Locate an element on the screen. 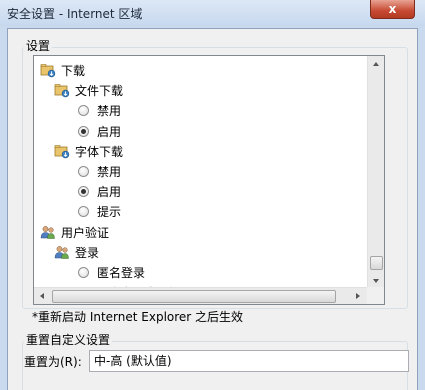  tree-item-label: 用户验证 is located at coordinates (85, 232).